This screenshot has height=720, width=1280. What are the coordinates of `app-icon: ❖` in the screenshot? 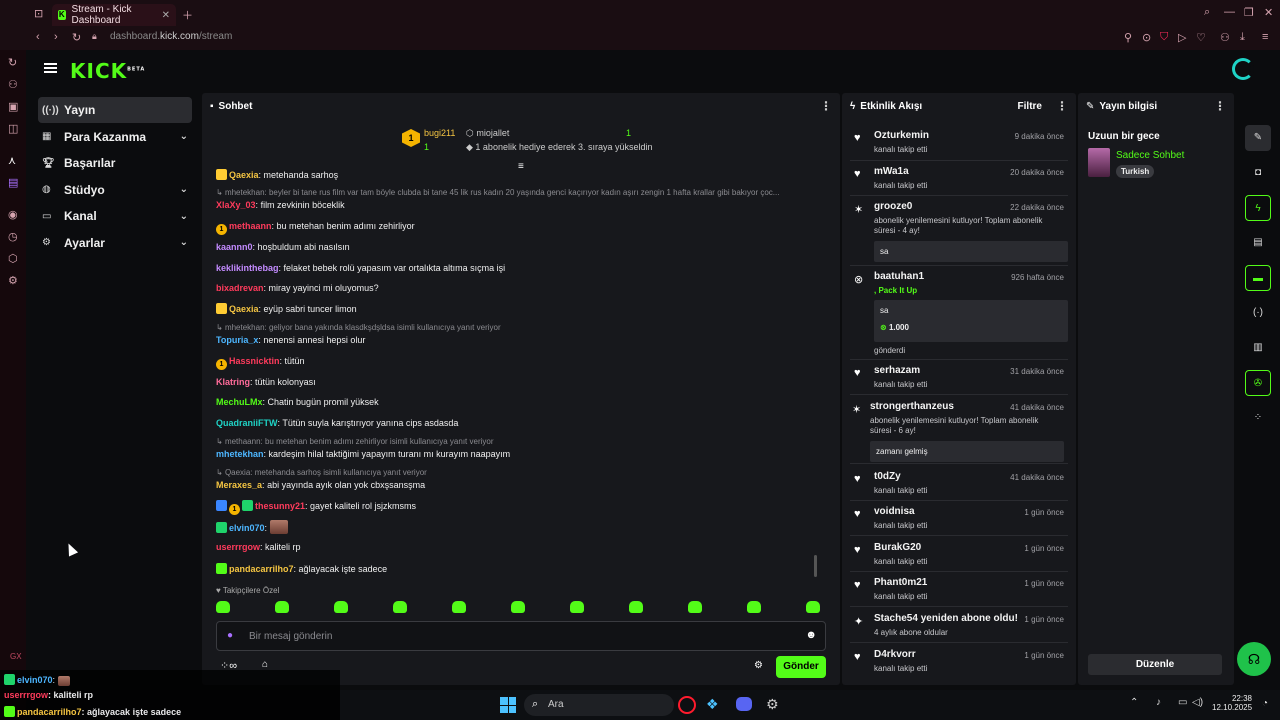 It's located at (712, 704).